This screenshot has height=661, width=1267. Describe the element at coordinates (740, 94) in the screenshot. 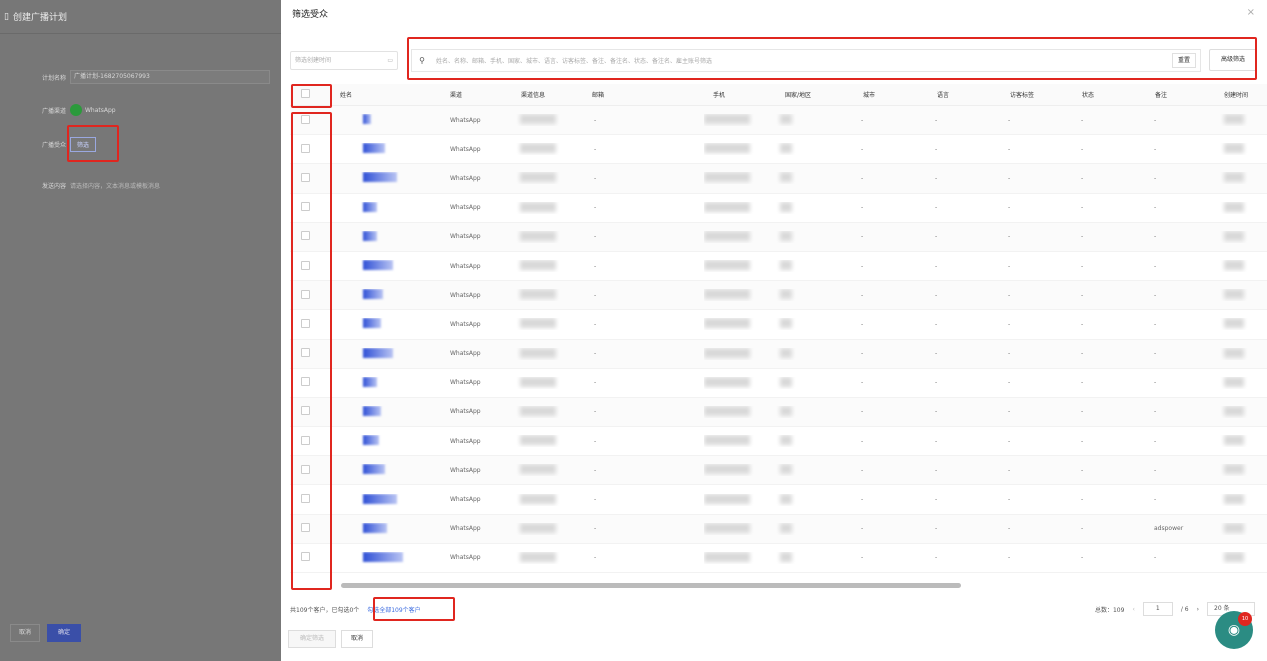

I see `col-phone: 手机` at that location.